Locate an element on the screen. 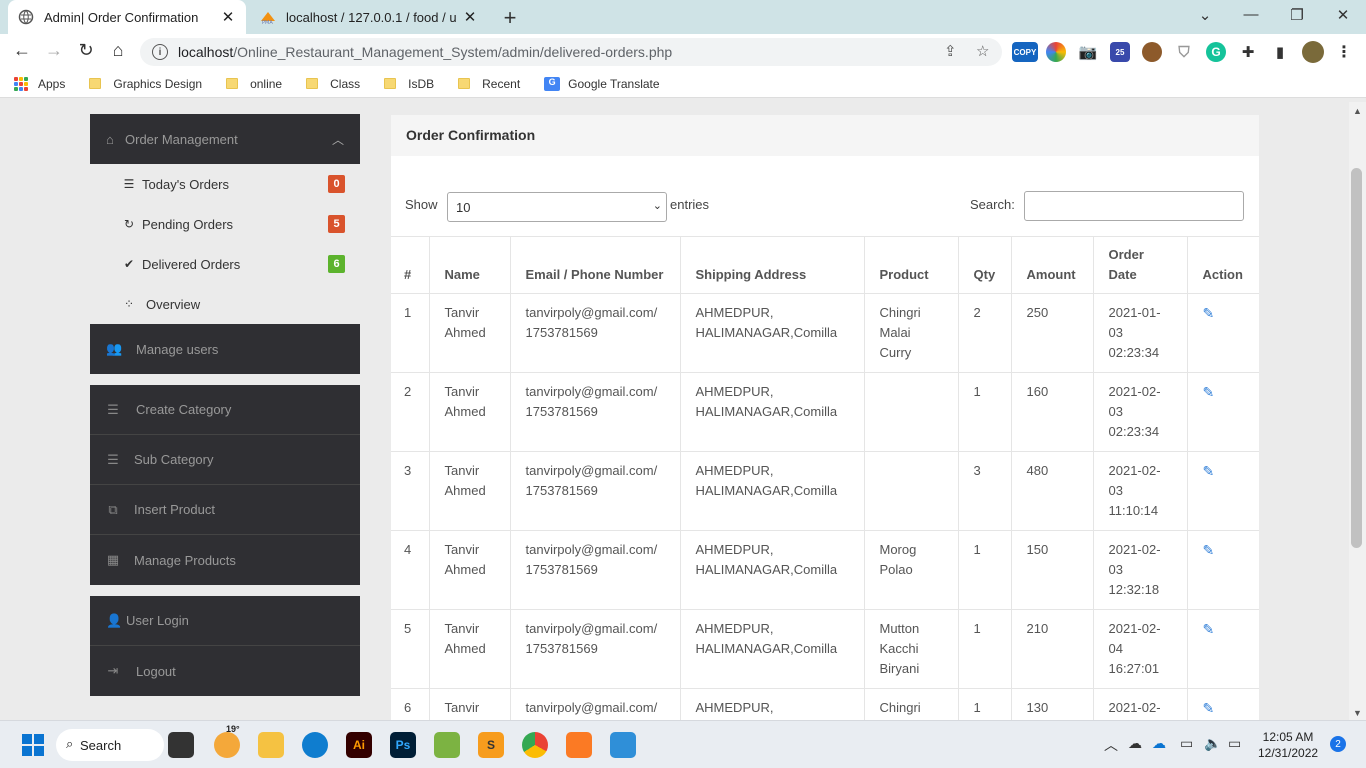 This screenshot has height=768, width=1366. windows-start-icon is located at coordinates (33, 745).